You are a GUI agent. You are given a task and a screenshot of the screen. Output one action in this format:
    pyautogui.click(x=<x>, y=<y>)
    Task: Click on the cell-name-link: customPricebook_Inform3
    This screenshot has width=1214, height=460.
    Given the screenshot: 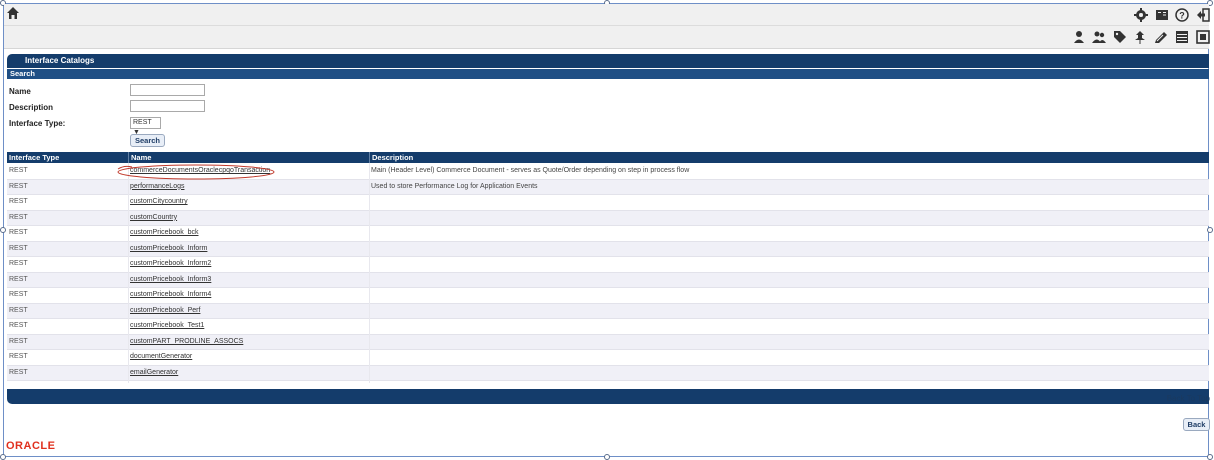 What is the action you would take?
    pyautogui.click(x=170, y=279)
    